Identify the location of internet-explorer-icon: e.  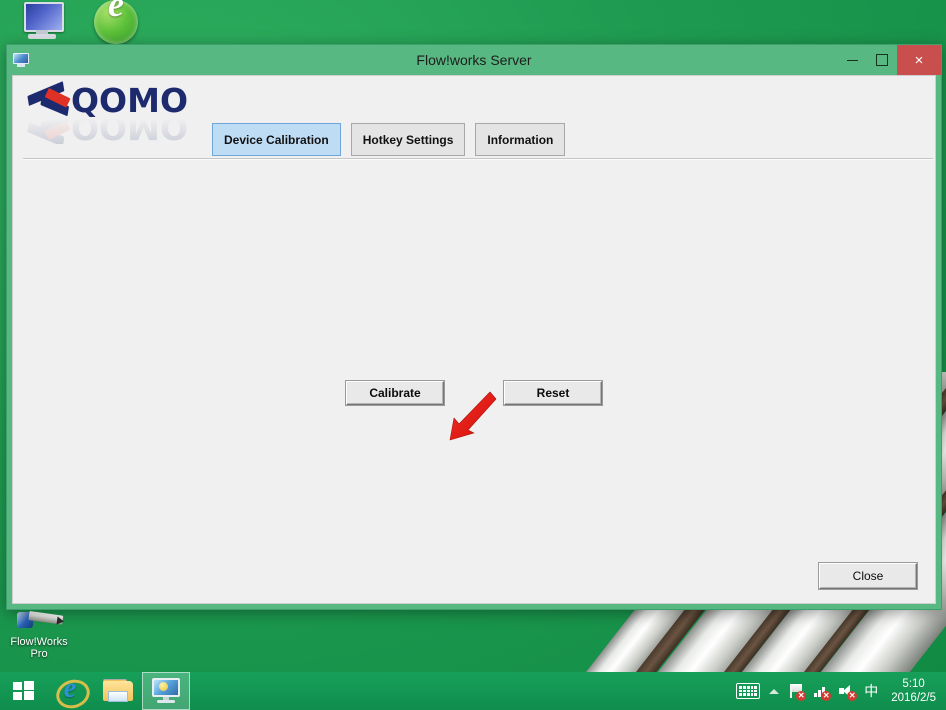
(73, 691).